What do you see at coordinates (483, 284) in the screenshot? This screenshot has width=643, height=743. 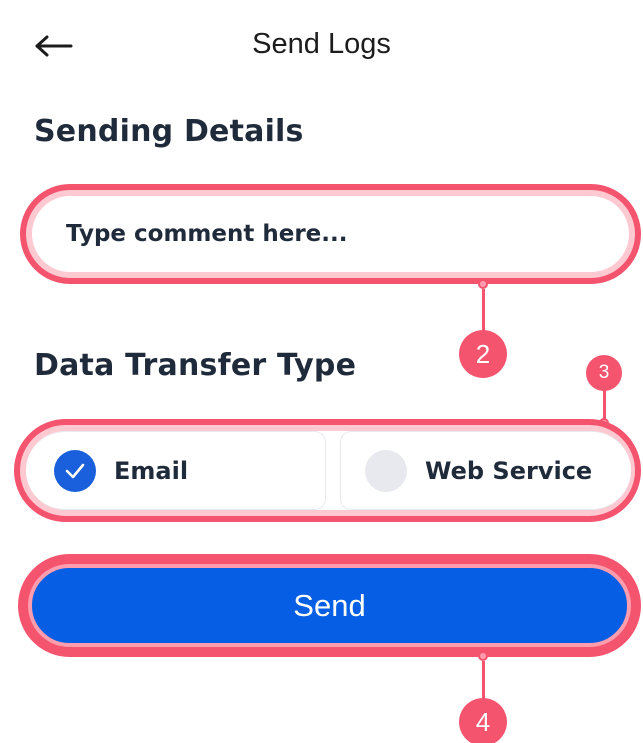 I see `callout-dot-comment` at bounding box center [483, 284].